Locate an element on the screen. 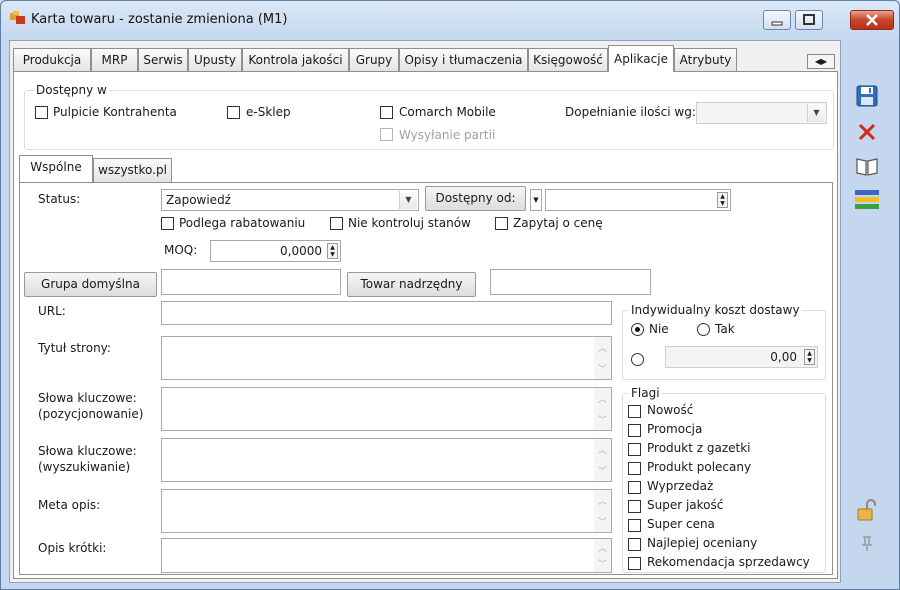  nie-kontroluj-checkbox is located at coordinates (336, 223).